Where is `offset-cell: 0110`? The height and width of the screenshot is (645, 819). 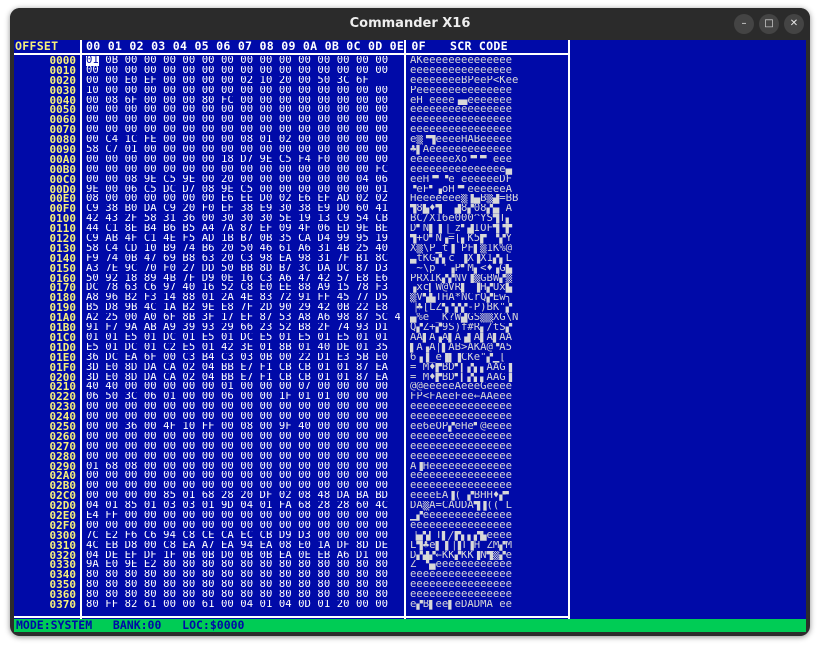 offset-cell: 0110 is located at coordinates (63, 229).